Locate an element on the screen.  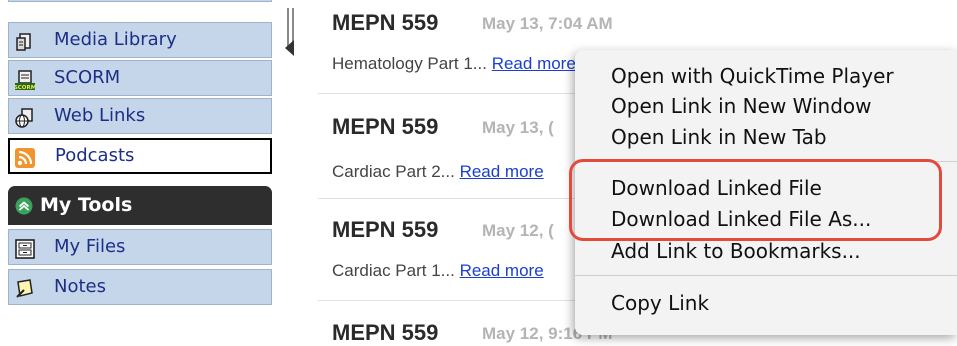
my-tools-label: My Tools is located at coordinates (86, 205).